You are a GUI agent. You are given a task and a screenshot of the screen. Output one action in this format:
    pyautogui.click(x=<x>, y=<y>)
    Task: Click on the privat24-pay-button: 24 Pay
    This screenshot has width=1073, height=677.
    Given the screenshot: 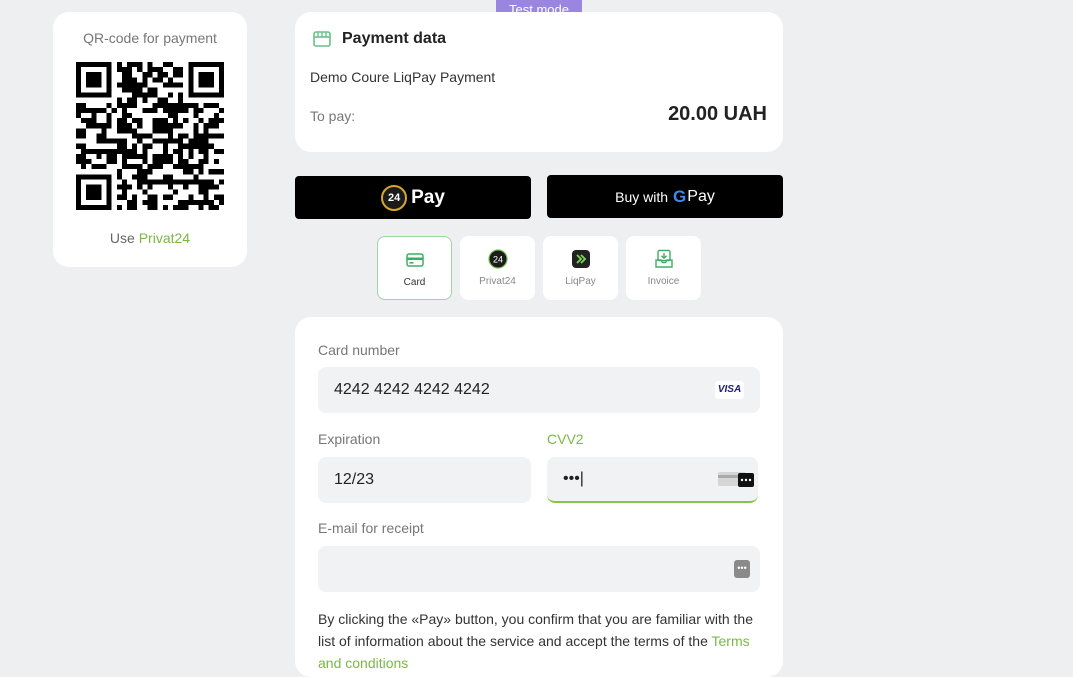 What is the action you would take?
    pyautogui.click(x=413, y=197)
    